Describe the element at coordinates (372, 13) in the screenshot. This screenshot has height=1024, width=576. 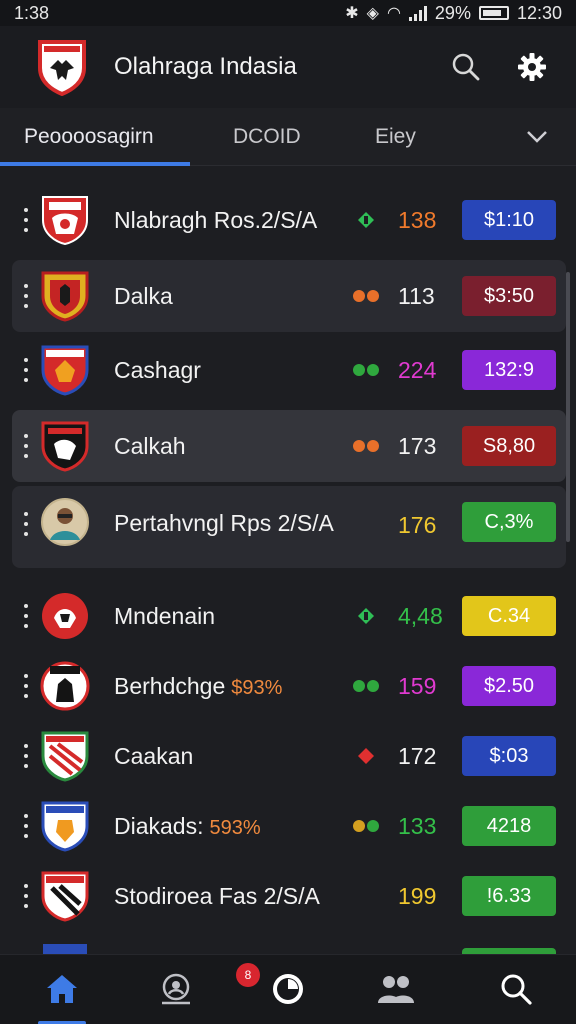
I see `vibrate-icon: ◈` at that location.